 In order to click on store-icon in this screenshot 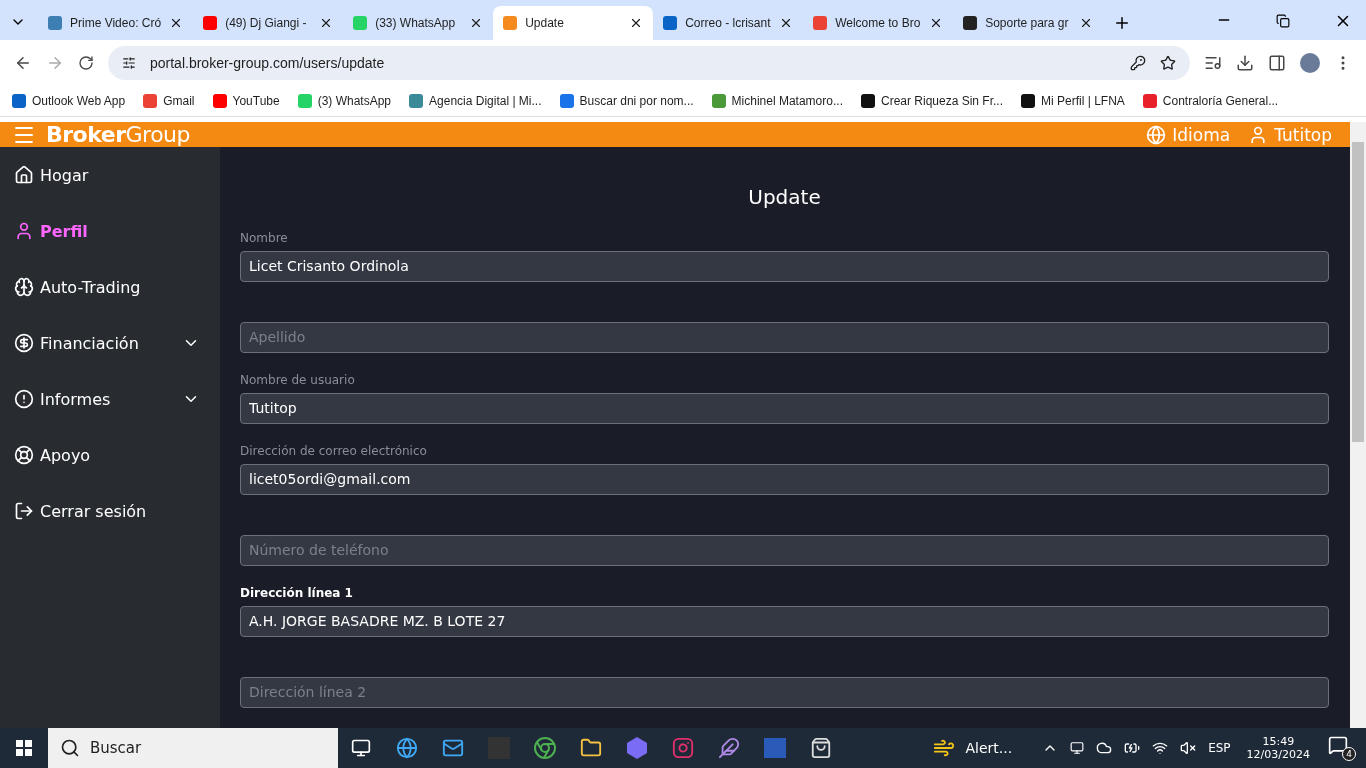, I will do `click(821, 748)`.